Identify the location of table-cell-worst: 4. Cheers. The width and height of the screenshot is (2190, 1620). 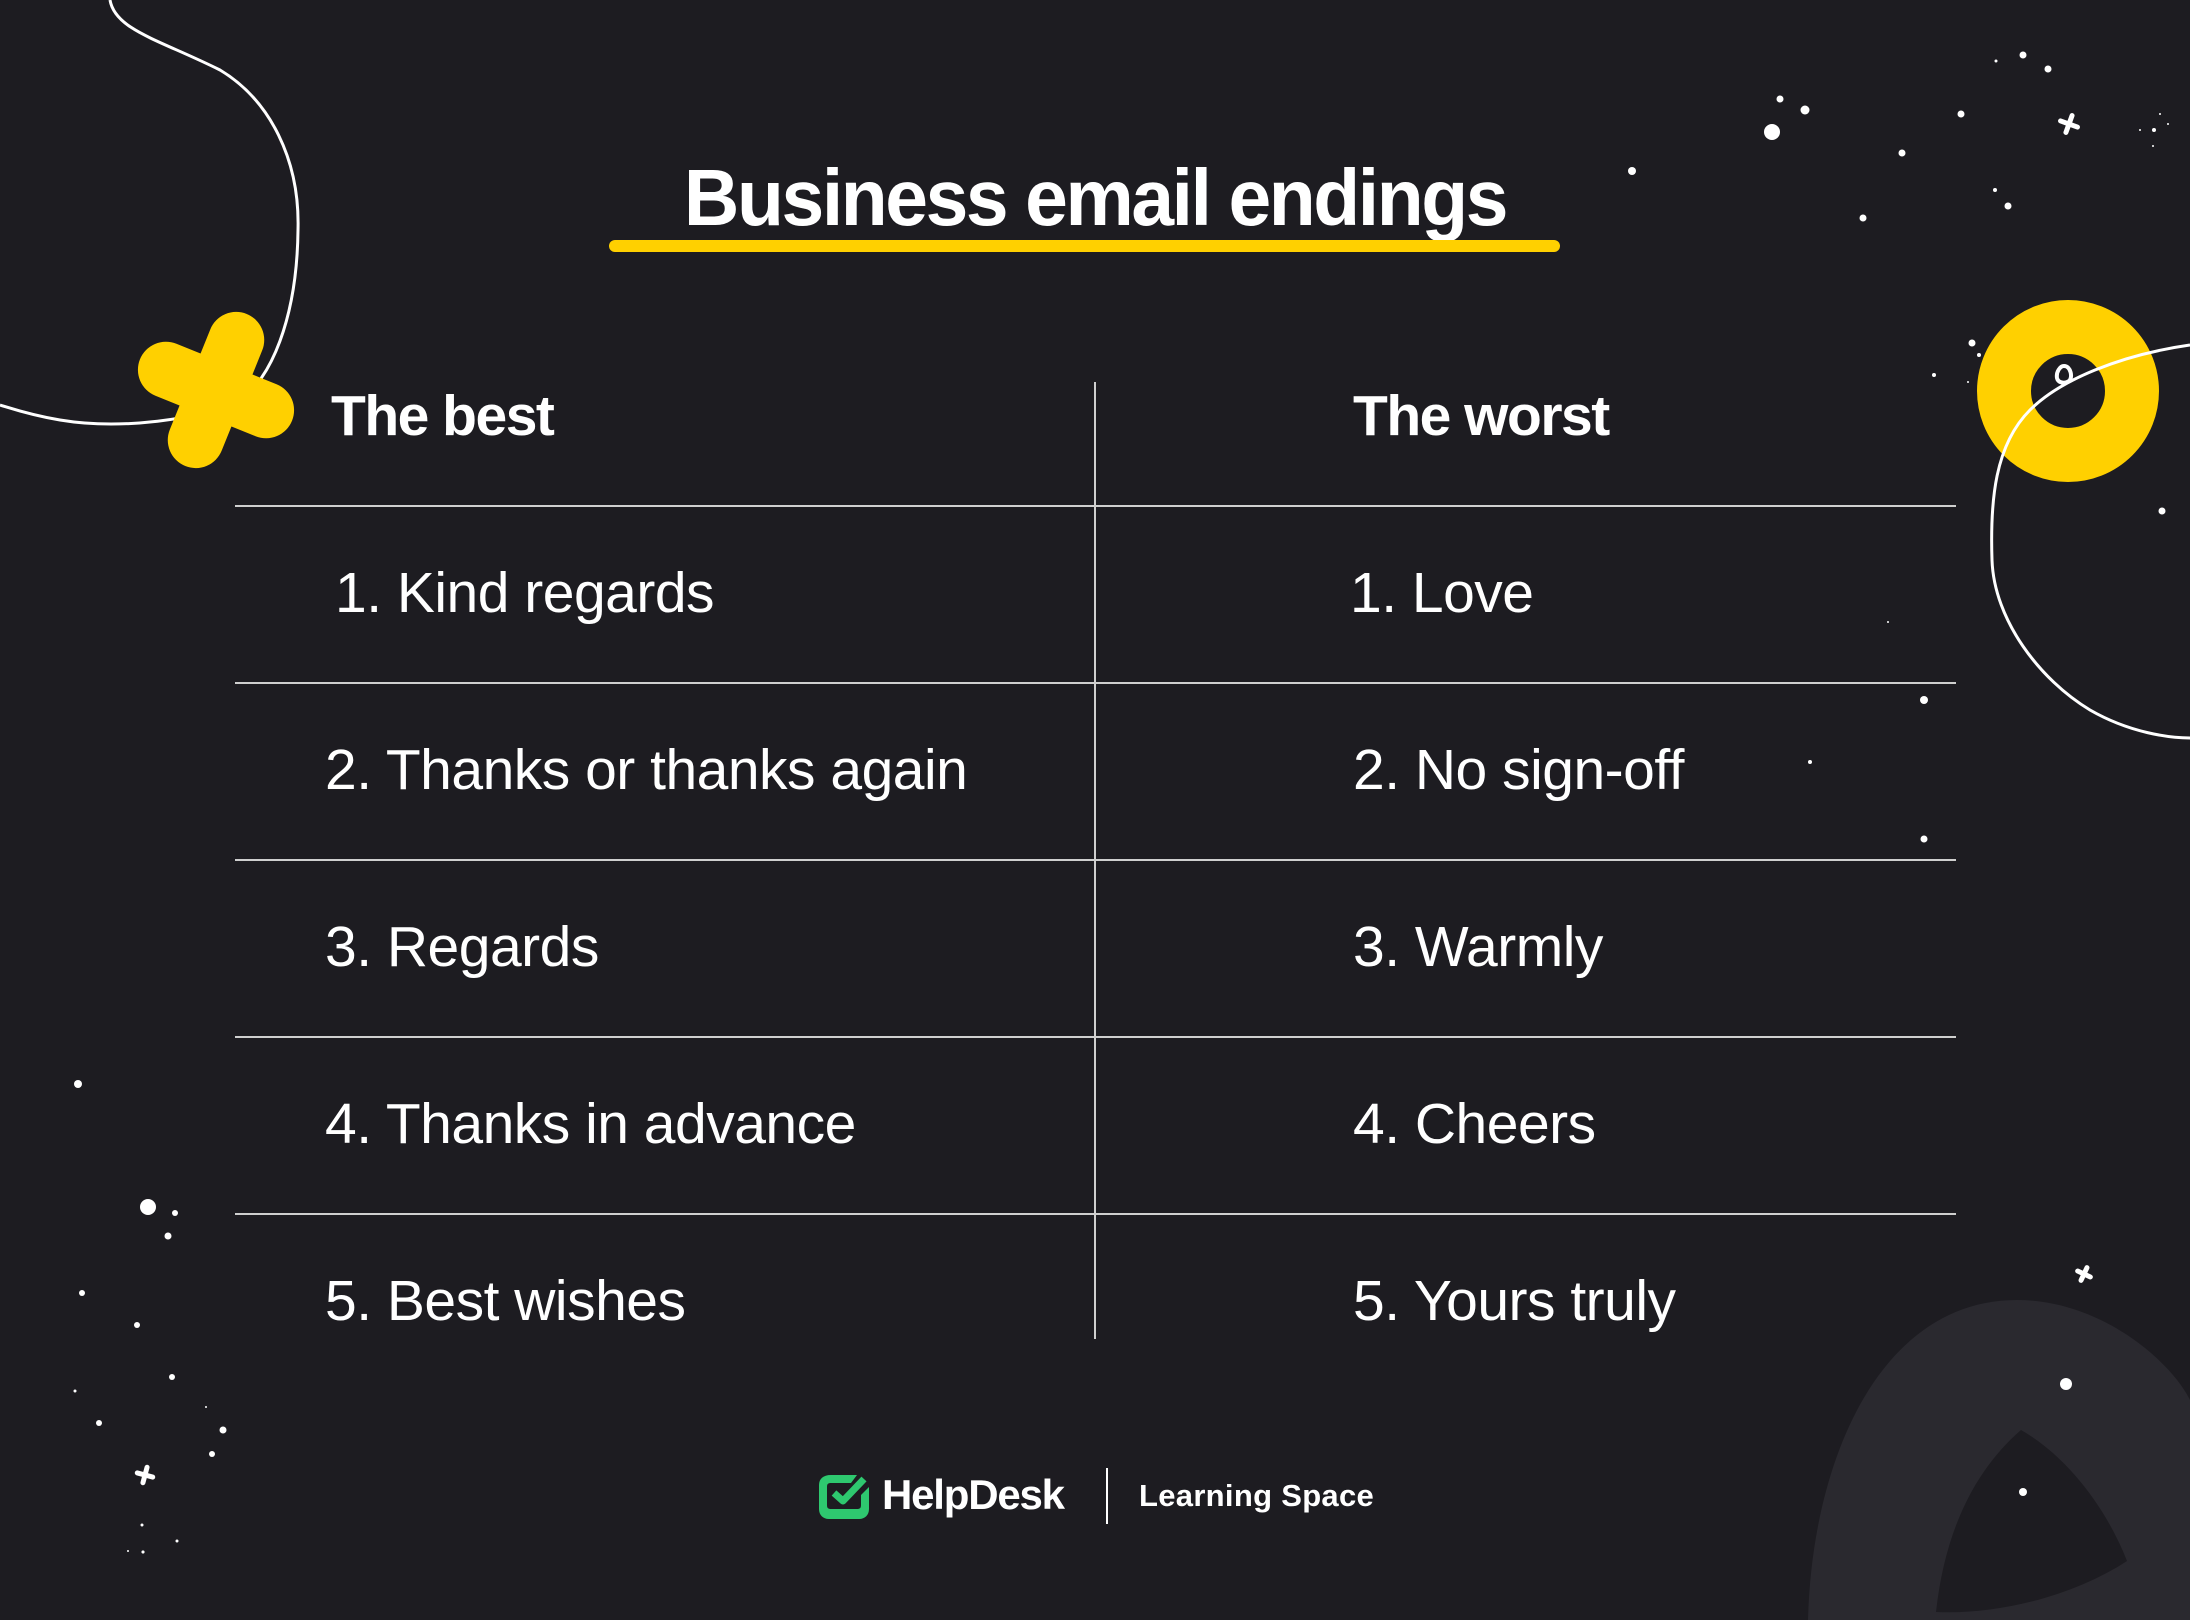
(1474, 1124).